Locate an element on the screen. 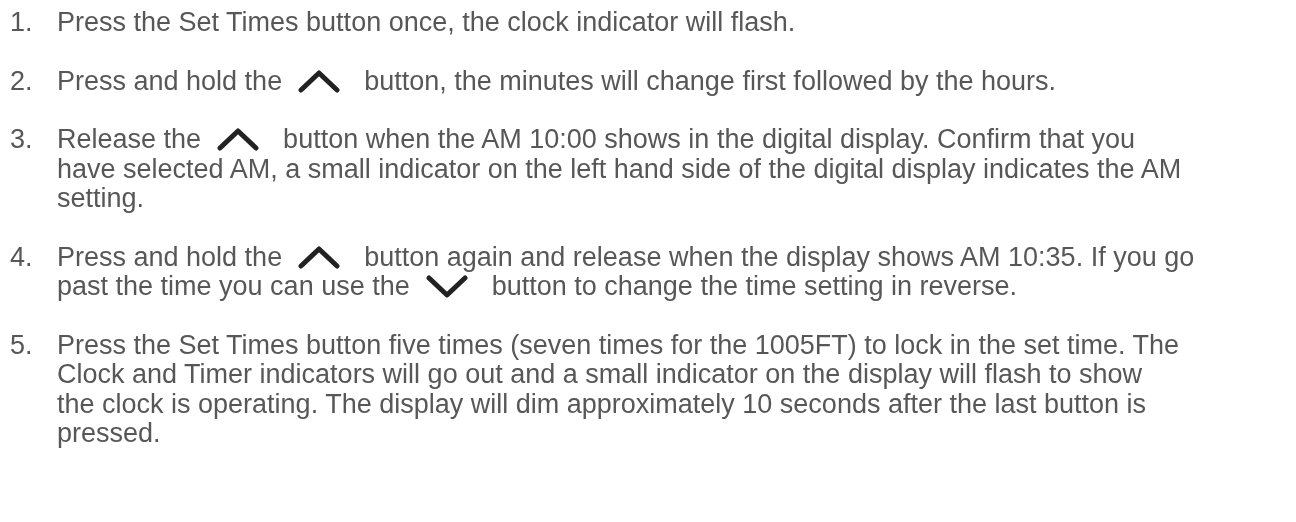 The width and height of the screenshot is (1296, 522). step-text: setting. is located at coordinates (101, 199).